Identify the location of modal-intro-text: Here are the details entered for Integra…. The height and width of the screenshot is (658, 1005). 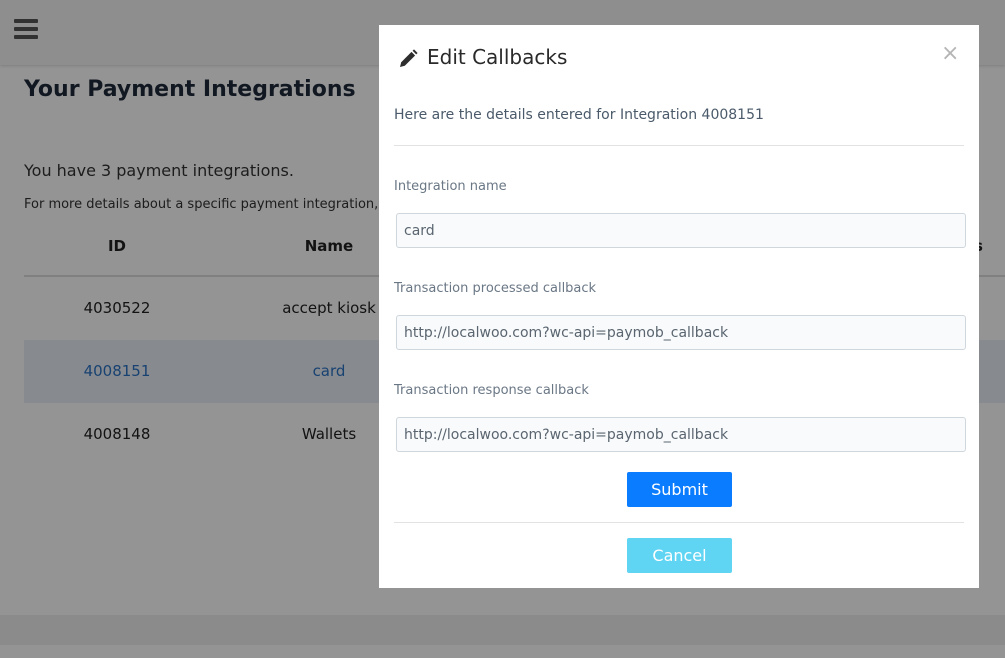
(579, 115).